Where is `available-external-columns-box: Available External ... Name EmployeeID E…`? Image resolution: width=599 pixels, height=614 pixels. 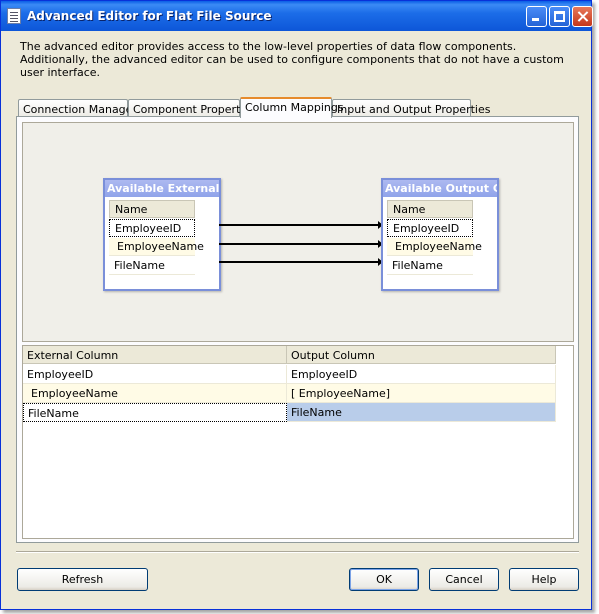
available-external-columns-box: Available External ... Name EmployeeID E… is located at coordinates (162, 234).